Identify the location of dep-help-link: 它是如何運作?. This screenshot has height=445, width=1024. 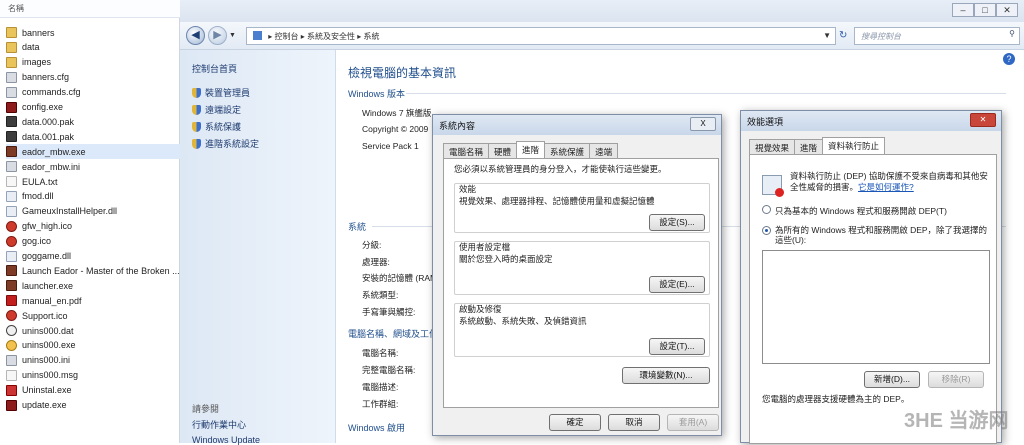
(886, 187).